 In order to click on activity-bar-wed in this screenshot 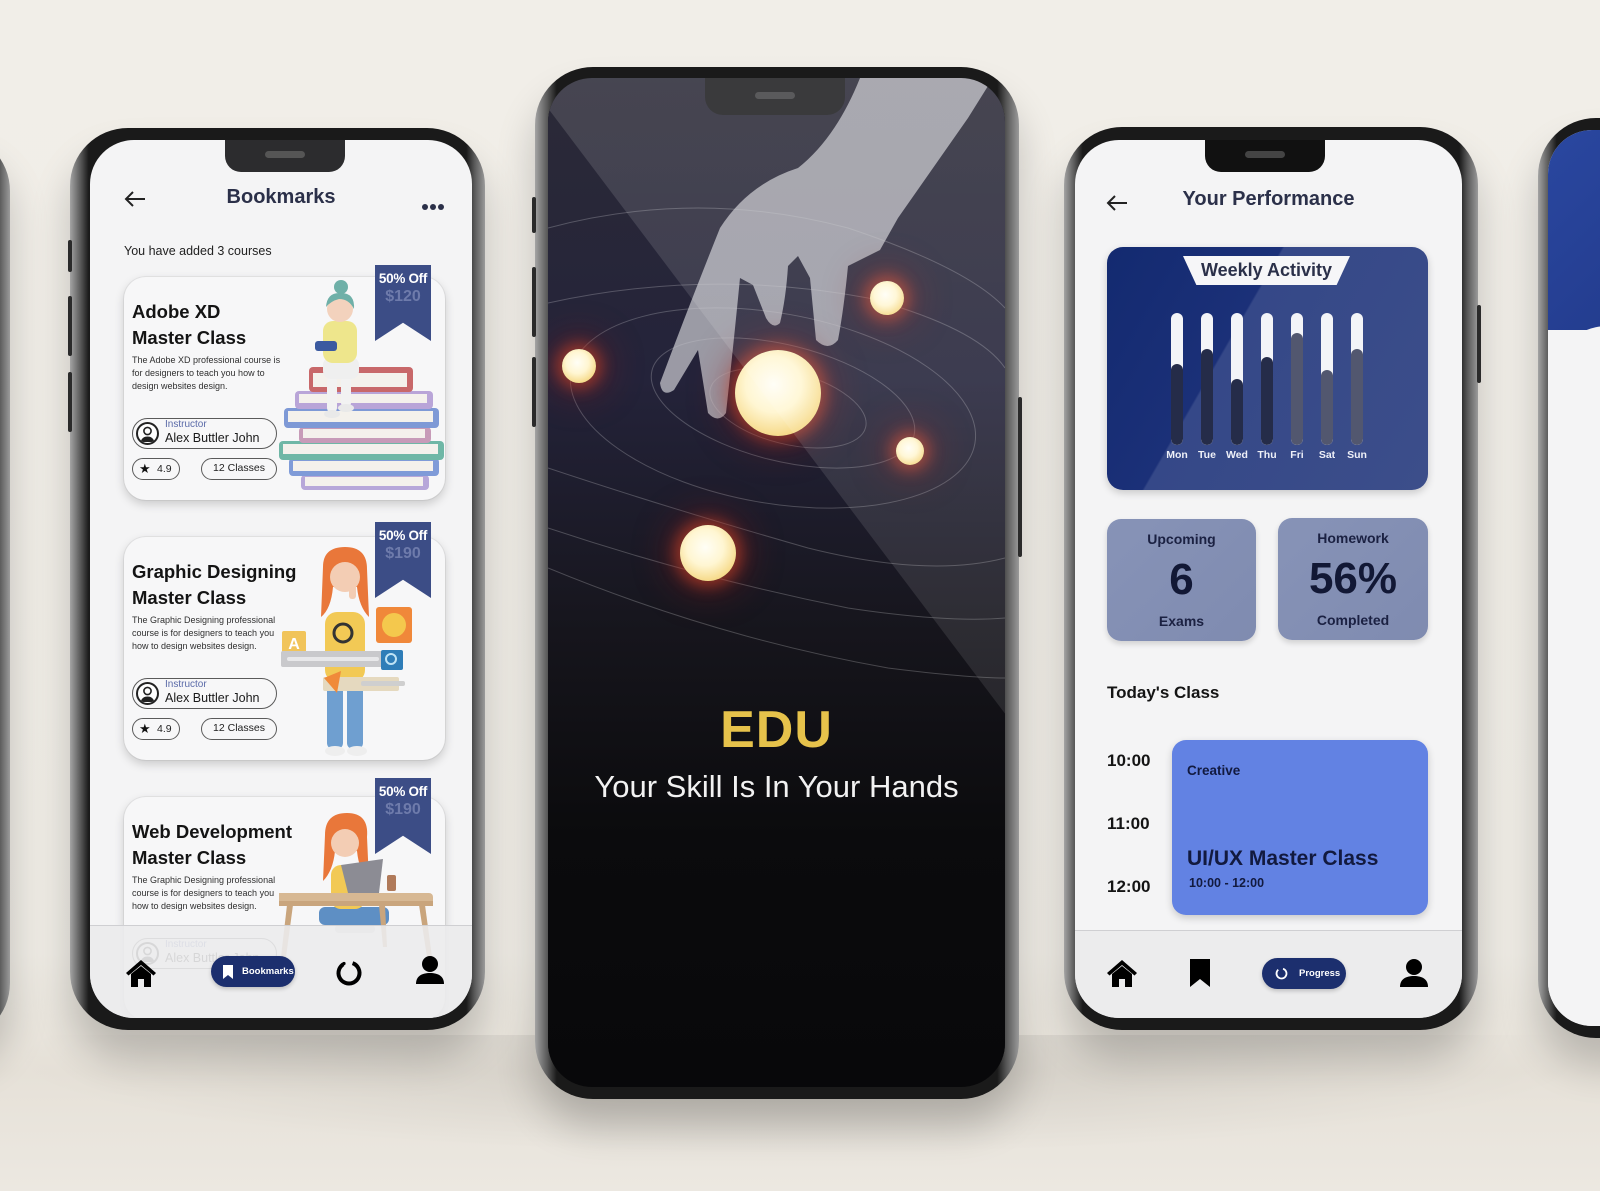, I will do `click(1237, 379)`.